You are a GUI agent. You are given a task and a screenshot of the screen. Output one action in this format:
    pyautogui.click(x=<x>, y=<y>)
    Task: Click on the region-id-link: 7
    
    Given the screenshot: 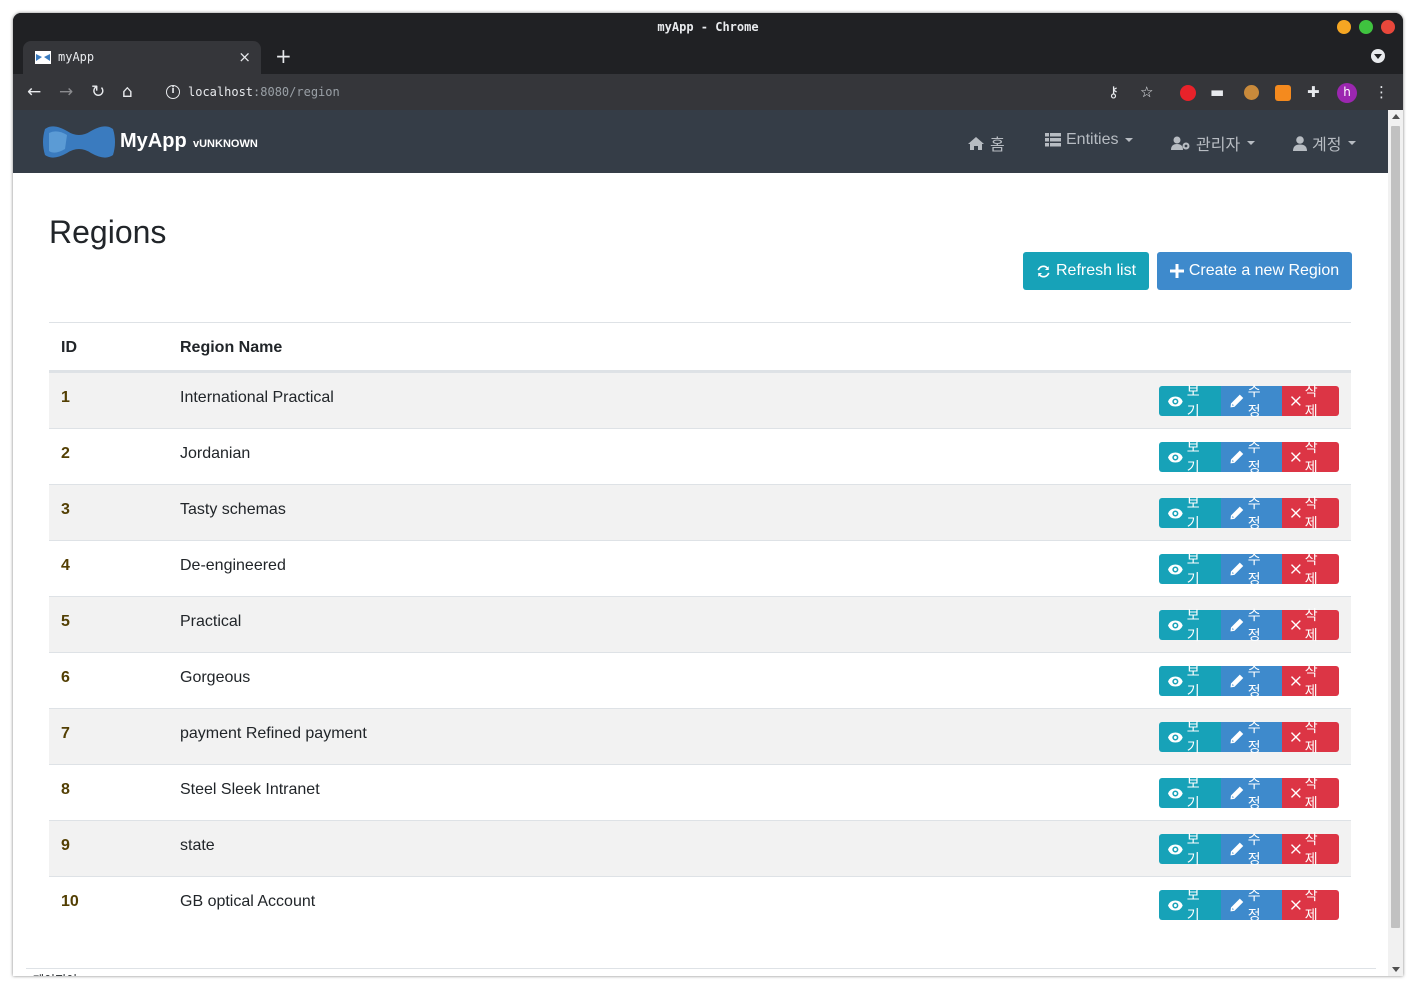 What is the action you would take?
    pyautogui.click(x=65, y=734)
    